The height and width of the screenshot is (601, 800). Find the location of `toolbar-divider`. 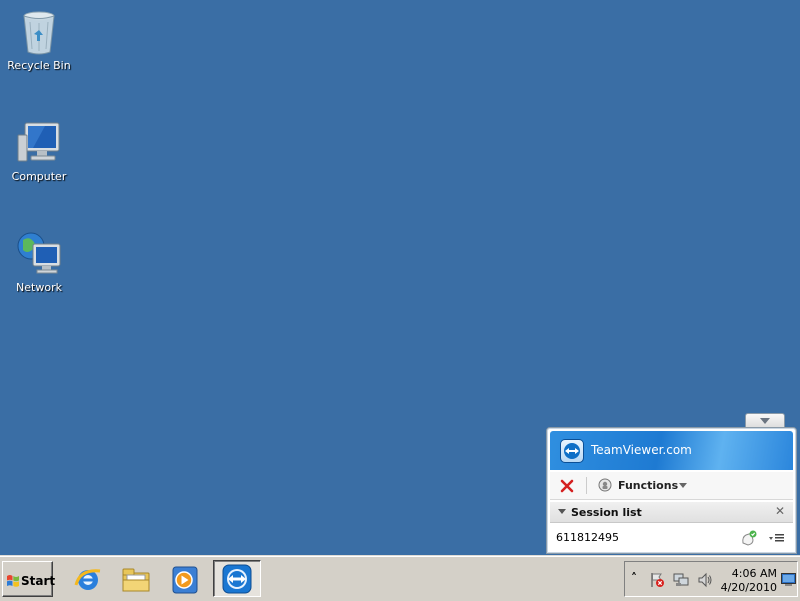

toolbar-divider is located at coordinates (586, 485).